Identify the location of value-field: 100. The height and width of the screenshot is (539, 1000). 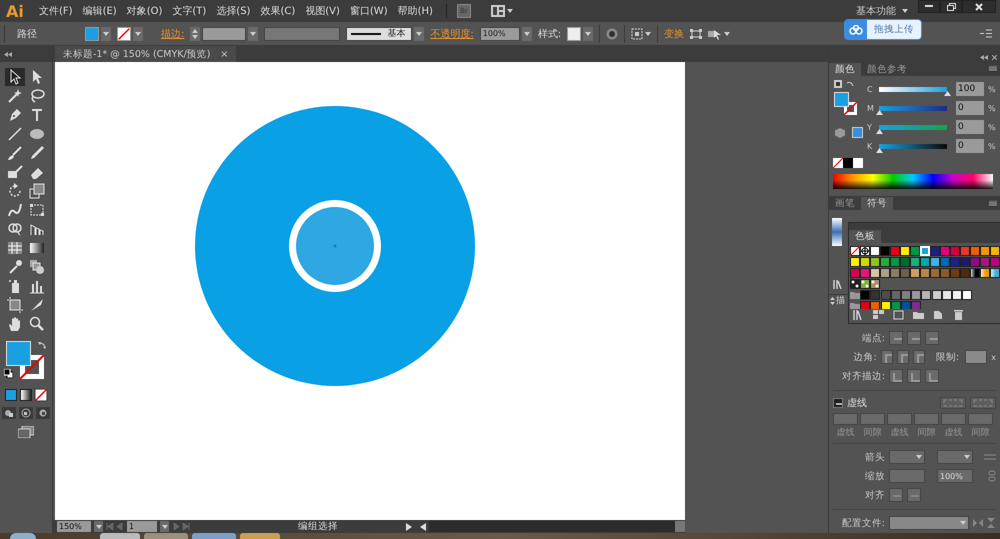
(970, 89).